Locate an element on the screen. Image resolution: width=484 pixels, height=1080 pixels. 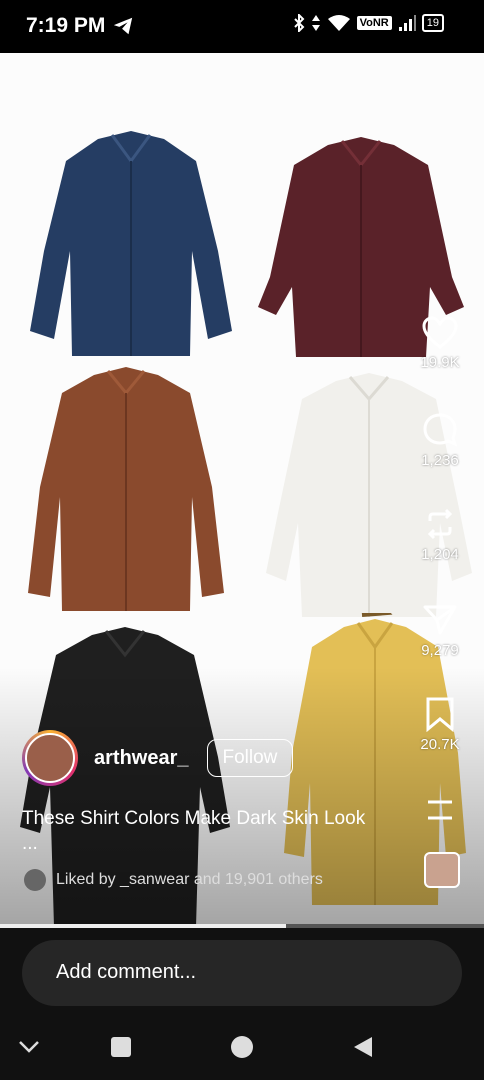
white-shirt-image is located at coordinates (369, 495).